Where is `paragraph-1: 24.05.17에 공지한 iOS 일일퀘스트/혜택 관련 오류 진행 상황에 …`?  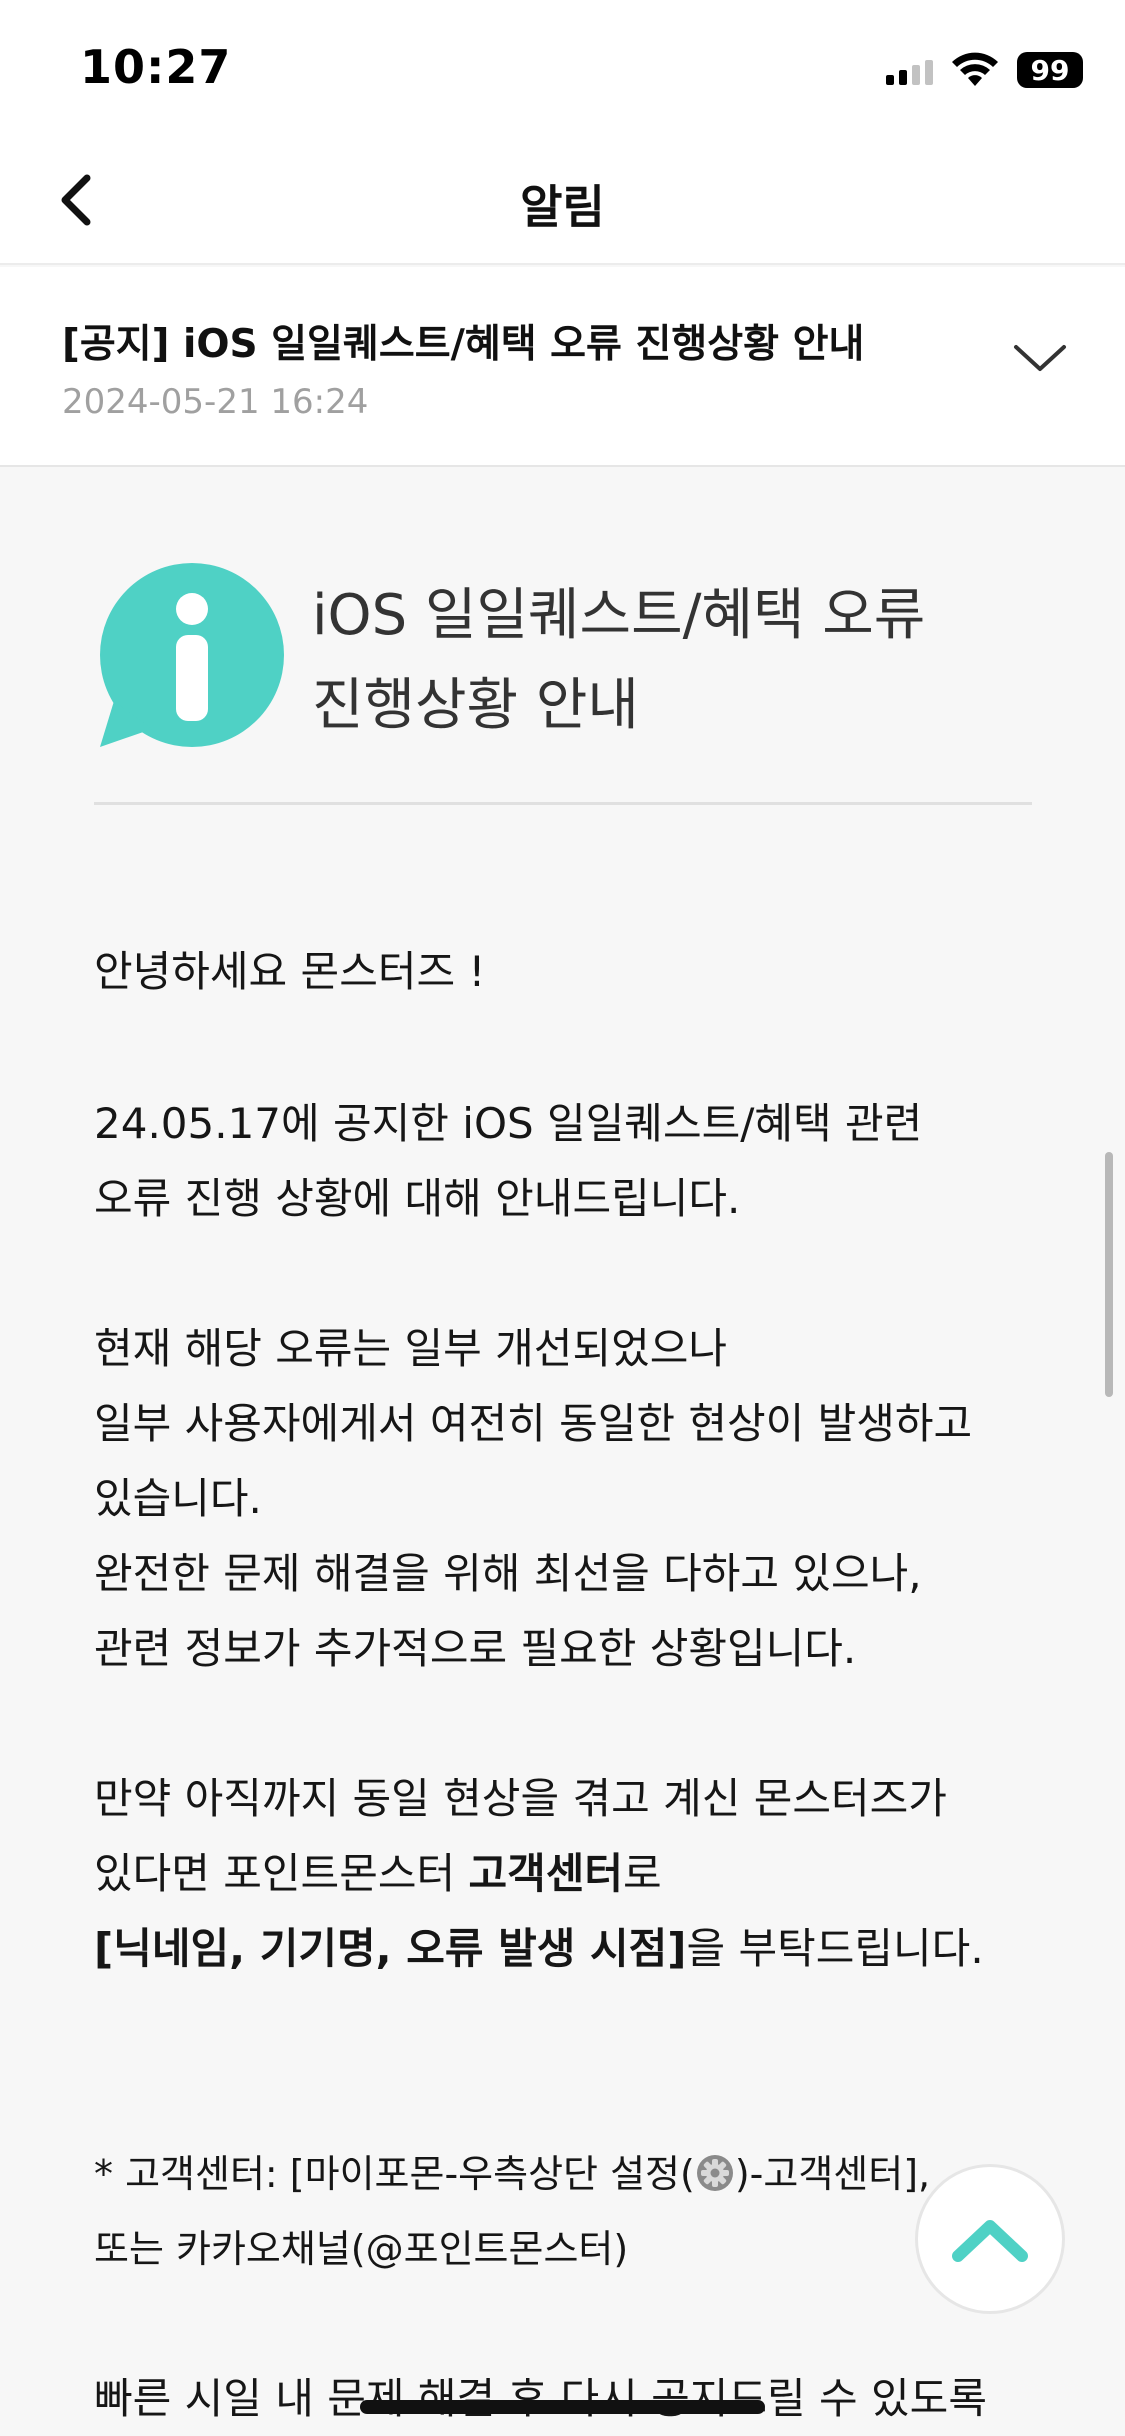
paragraph-1: 24.05.17에 공지한 iOS 일일퀘스트/혜택 관련 오류 진행 상황에 … is located at coordinates (508, 1161).